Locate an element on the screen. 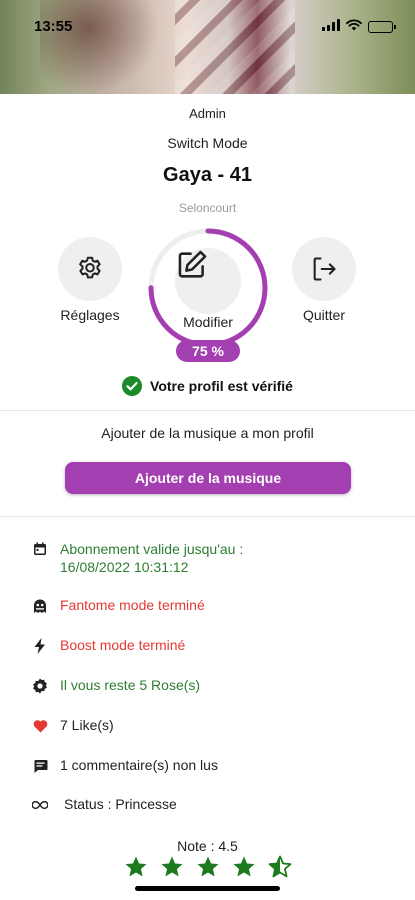 The height and width of the screenshot is (900, 415). verified-text: Votre profil est vérifié is located at coordinates (221, 386).